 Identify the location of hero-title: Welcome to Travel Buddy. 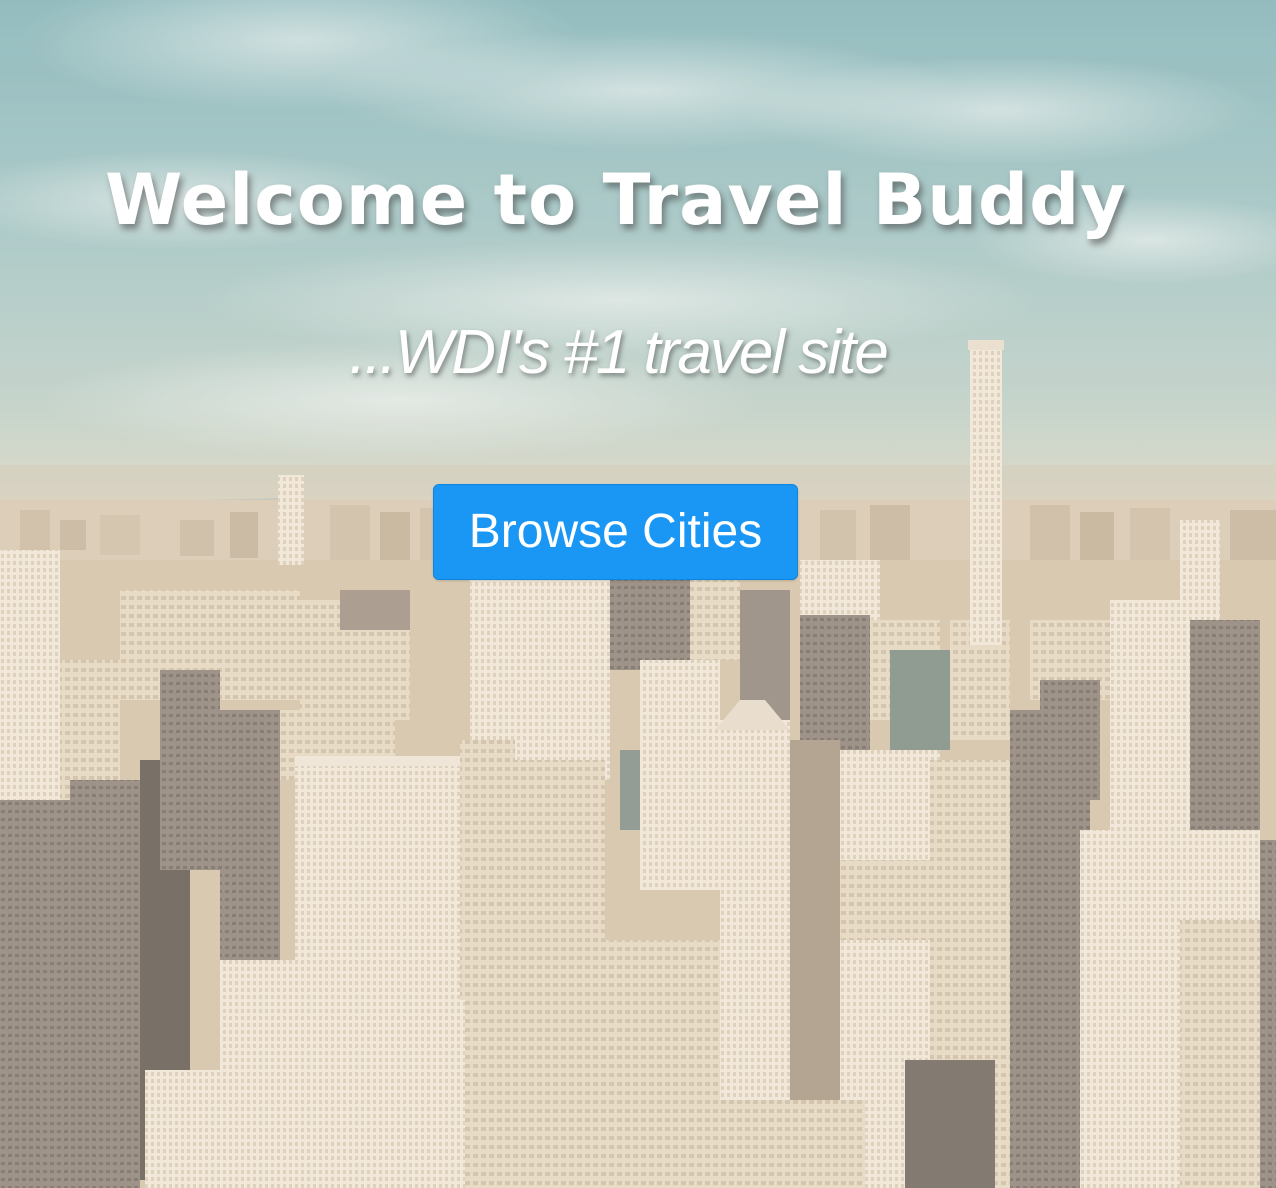
(616, 200).